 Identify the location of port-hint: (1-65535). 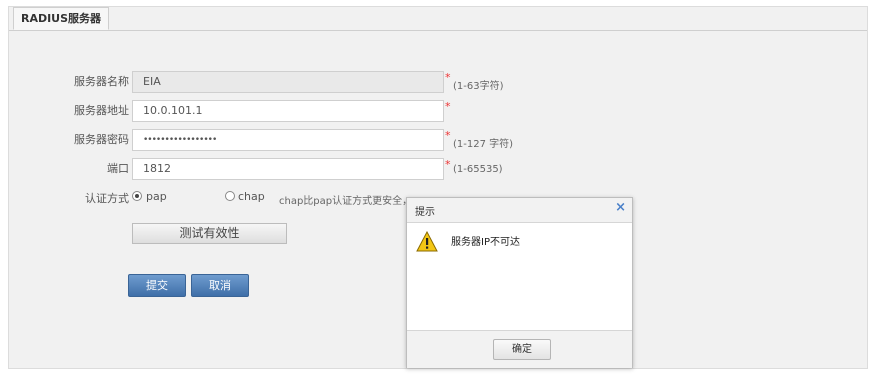
(478, 169).